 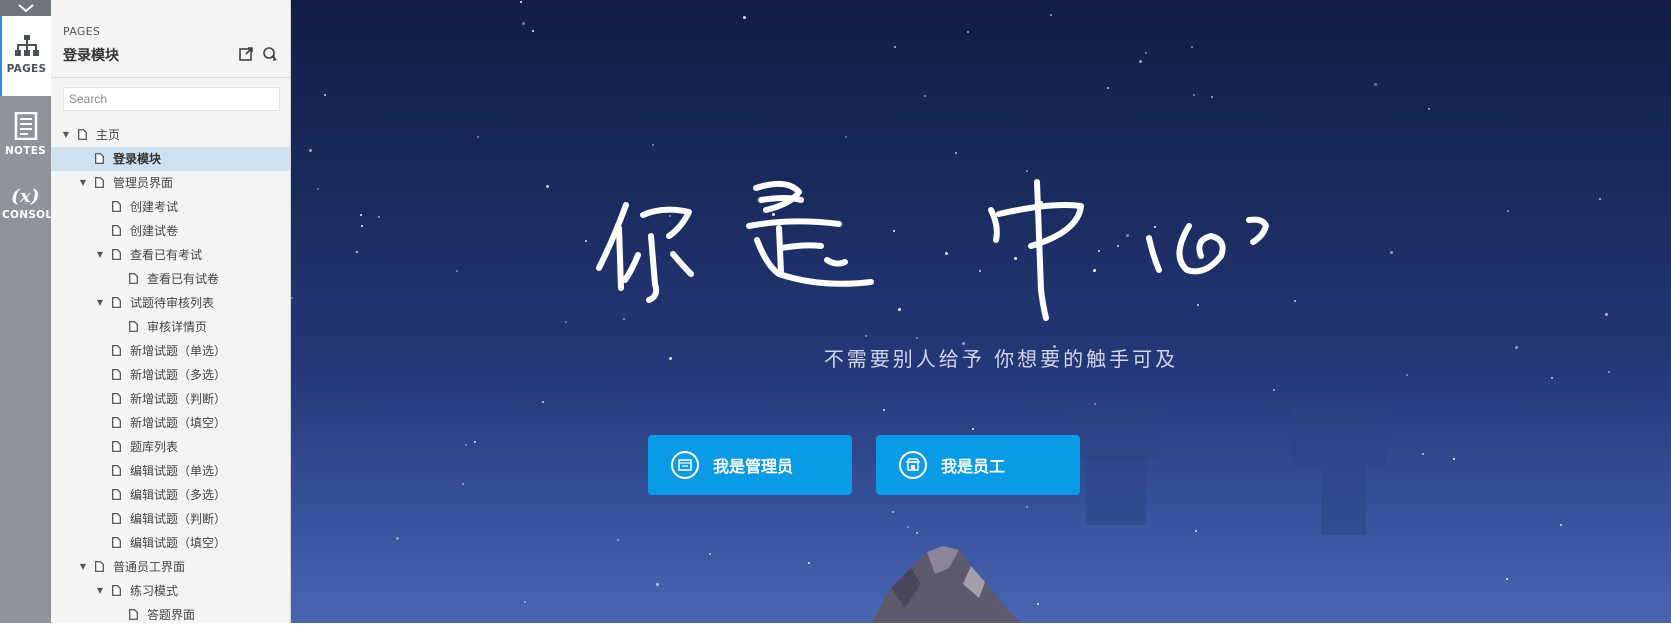 What do you see at coordinates (913, 465) in the screenshot?
I see `store-icon` at bounding box center [913, 465].